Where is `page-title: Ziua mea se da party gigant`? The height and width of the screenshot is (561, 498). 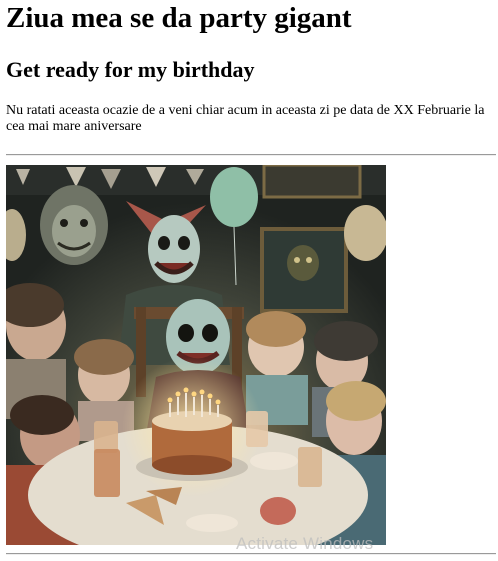 page-title: Ziua mea se da party gigant is located at coordinates (179, 18).